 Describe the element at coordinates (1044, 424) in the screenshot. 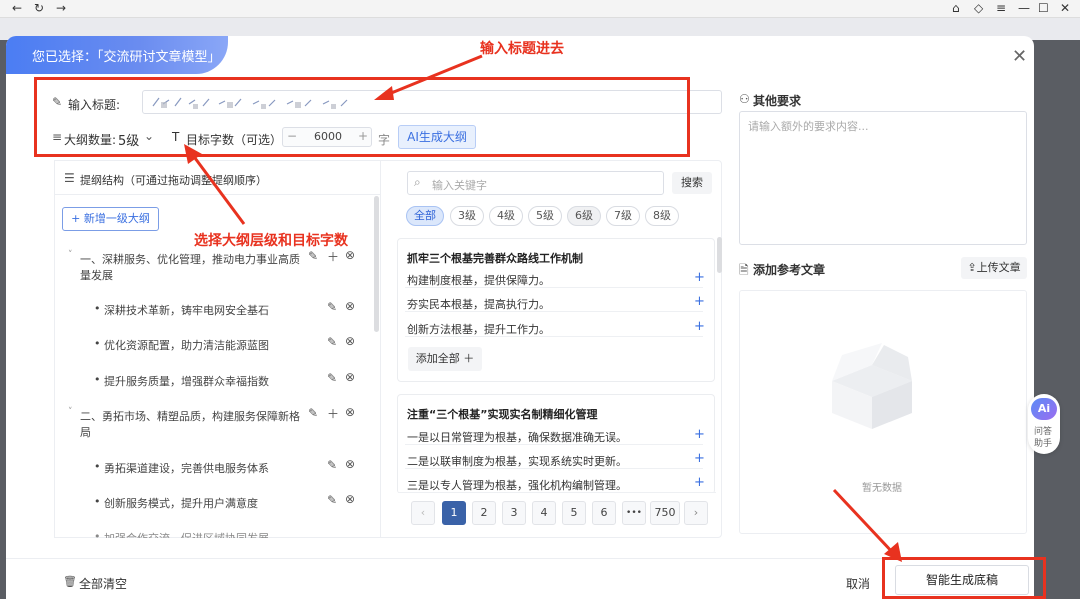

I see `ai-helper-widget: Ai 问答 助手` at that location.